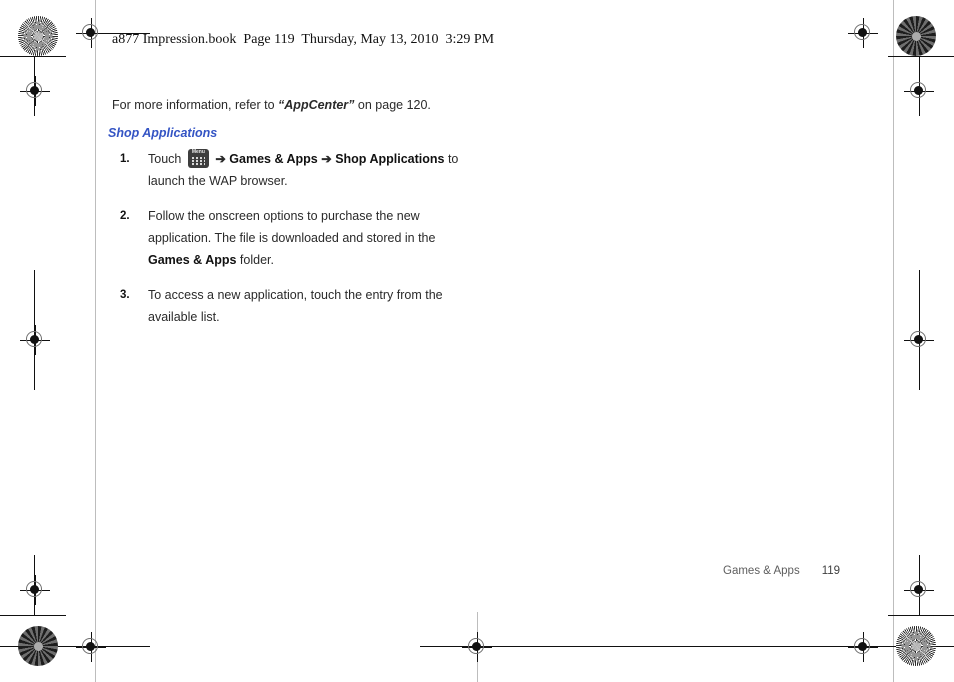  What do you see at coordinates (477, 647) in the screenshot?
I see `trim-line-bottom-center` at bounding box center [477, 647].